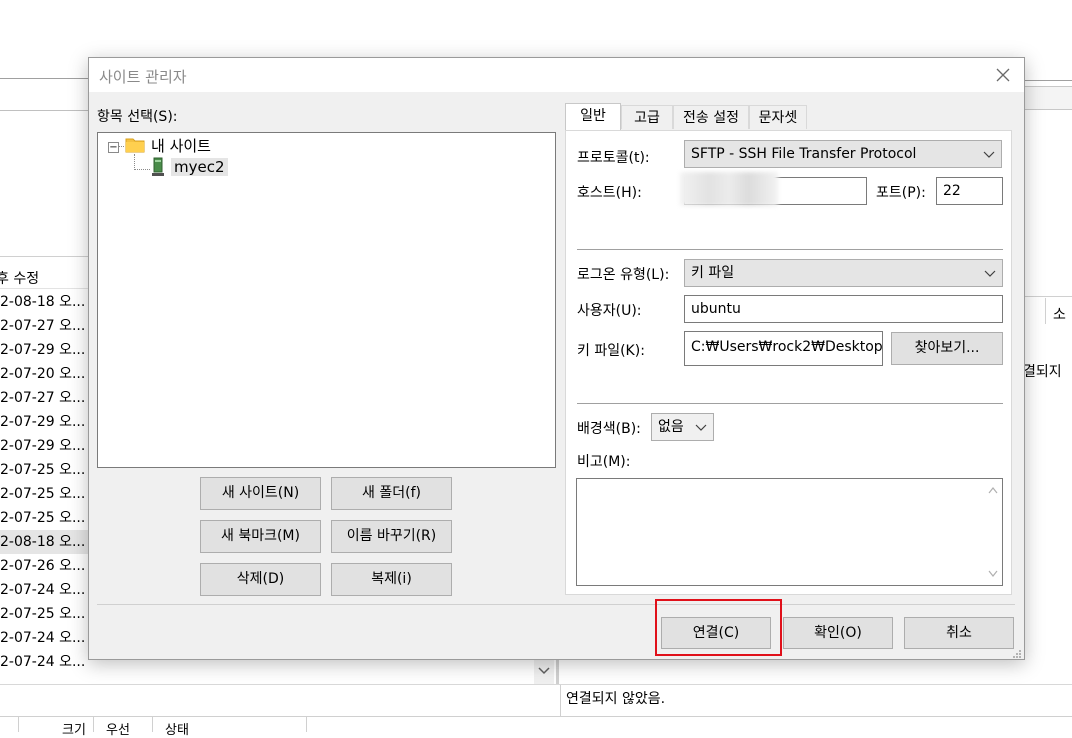  Describe the element at coordinates (391, 579) in the screenshot. I see `duplicate-button: 복제(i)` at that location.